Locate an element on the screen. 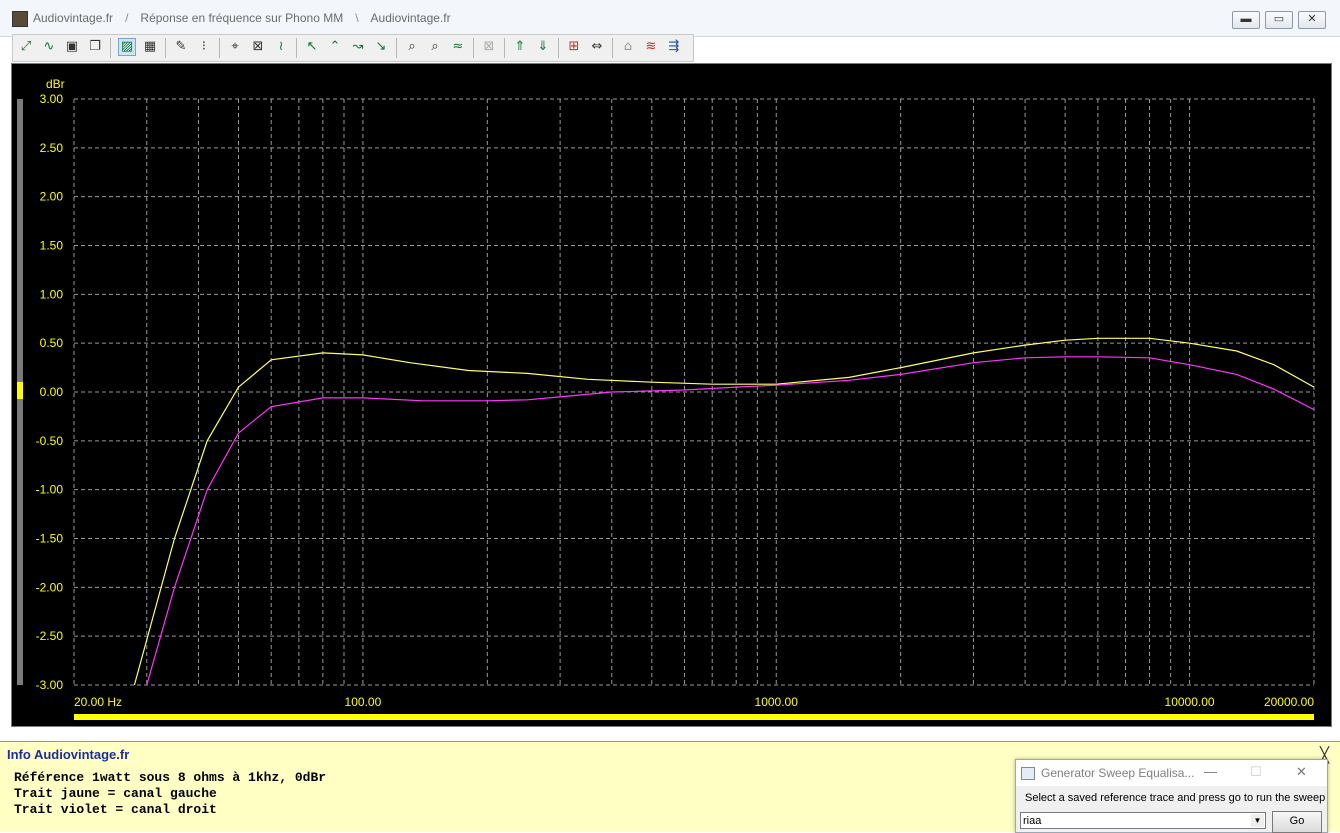  breadcrumb-item: Réponse en fréquence sur Phono MM is located at coordinates (241, 18).